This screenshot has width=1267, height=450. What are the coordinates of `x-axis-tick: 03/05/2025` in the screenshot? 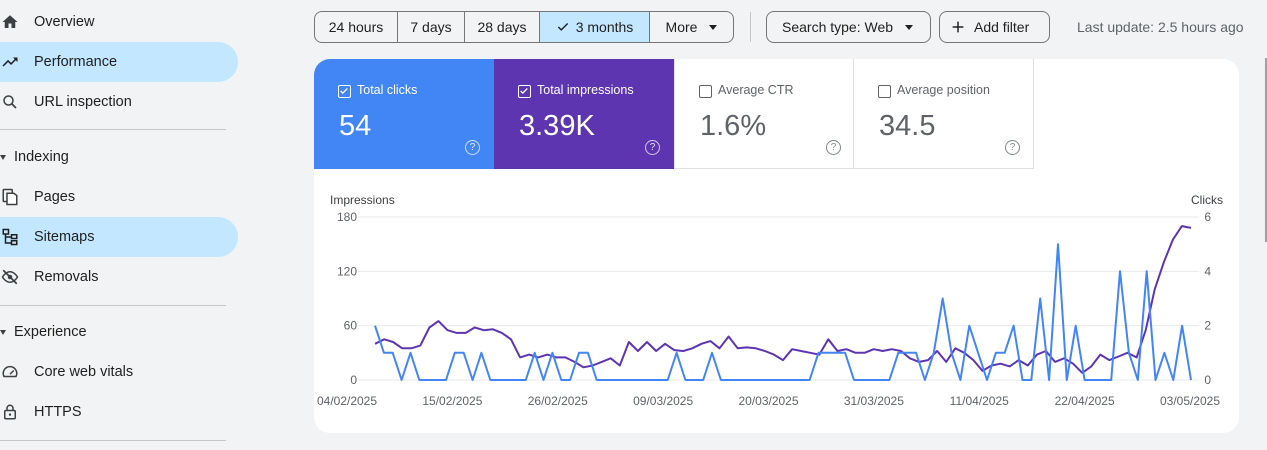 It's located at (1190, 401).